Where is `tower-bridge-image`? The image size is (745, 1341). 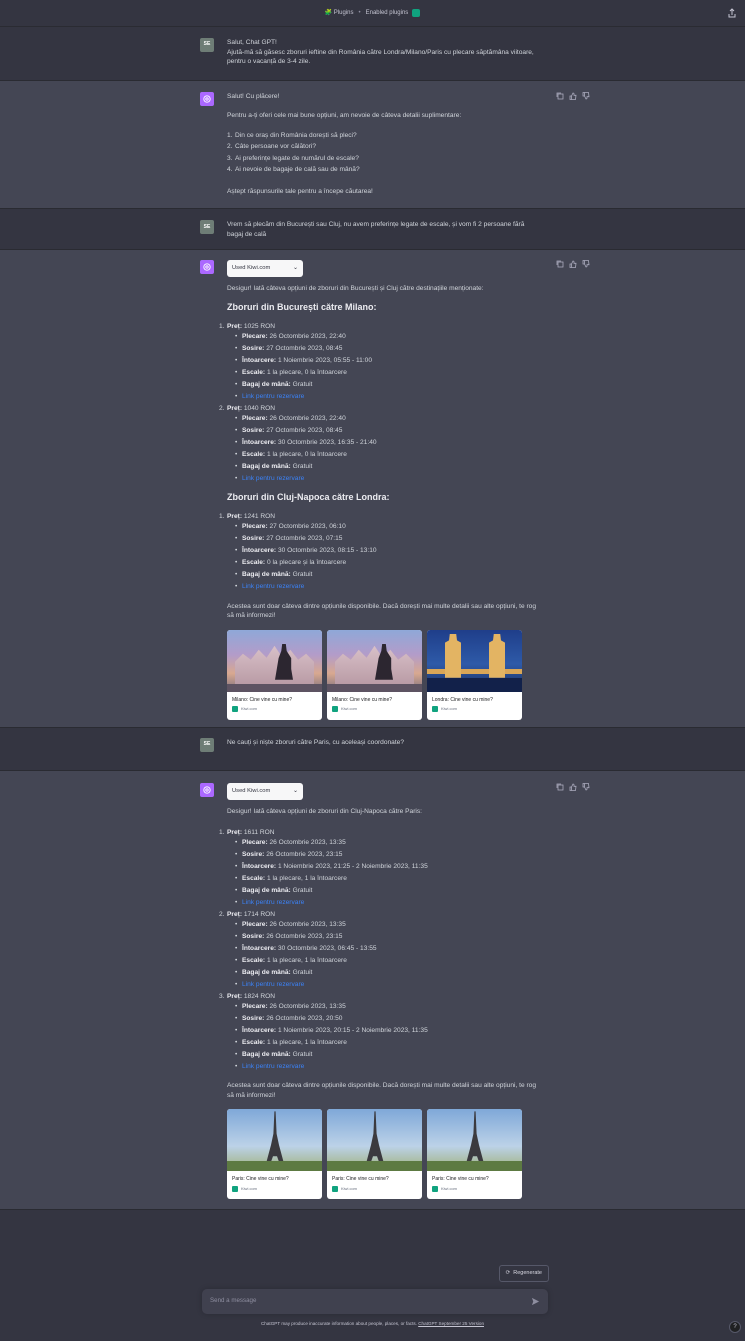
tower-bridge-image is located at coordinates (474, 660).